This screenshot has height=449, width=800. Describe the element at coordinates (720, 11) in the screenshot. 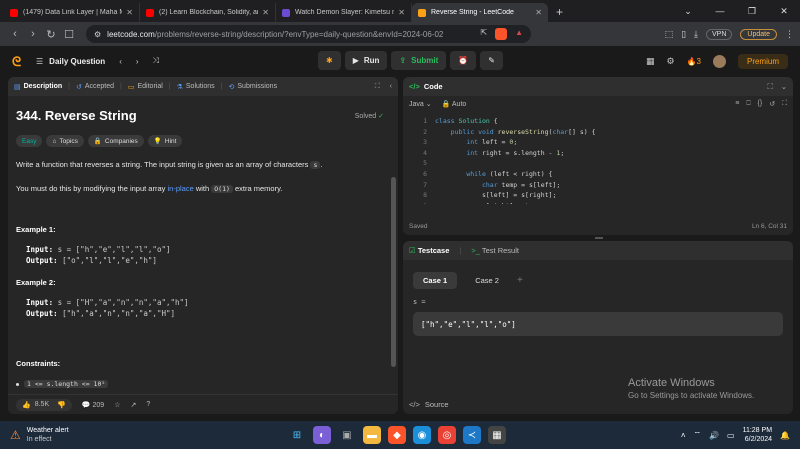

I see `minimize-button: —` at that location.